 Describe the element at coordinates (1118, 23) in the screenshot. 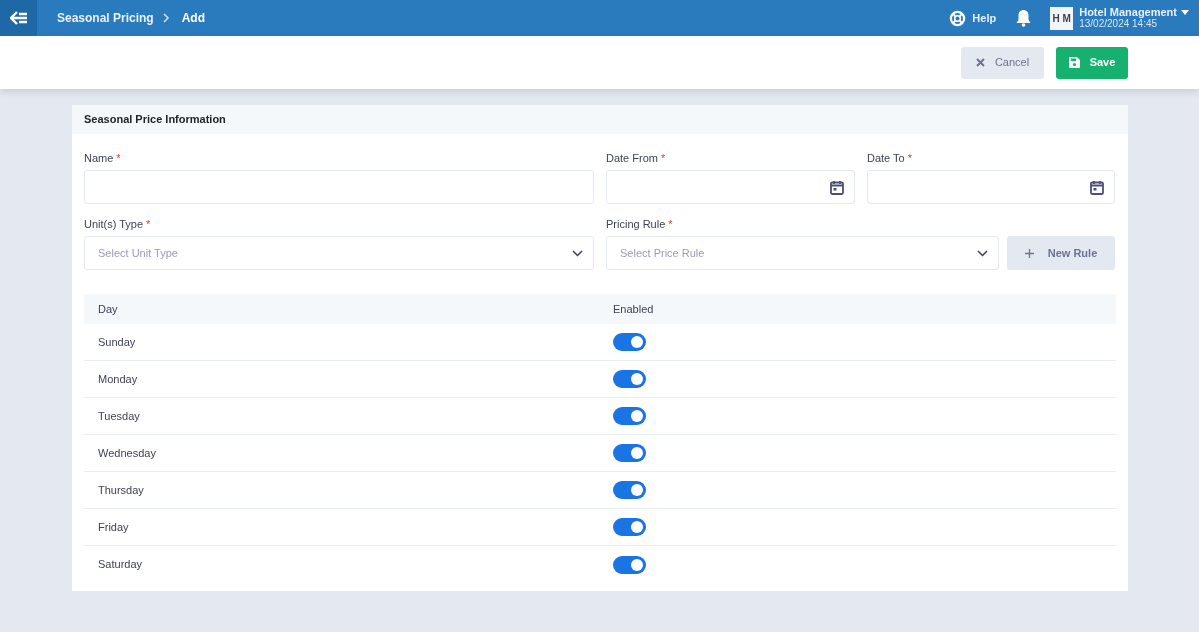

I see `date-time: 13/02/2024 14:45` at that location.